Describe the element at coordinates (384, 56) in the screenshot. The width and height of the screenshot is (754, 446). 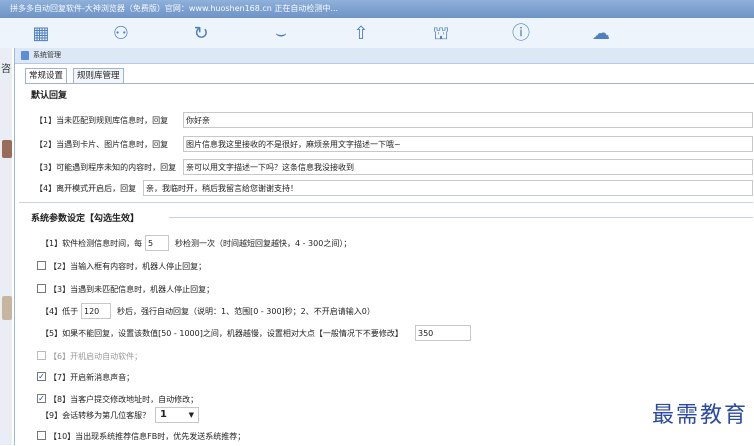
I see `dialog-titlebar: 系统管理` at that location.